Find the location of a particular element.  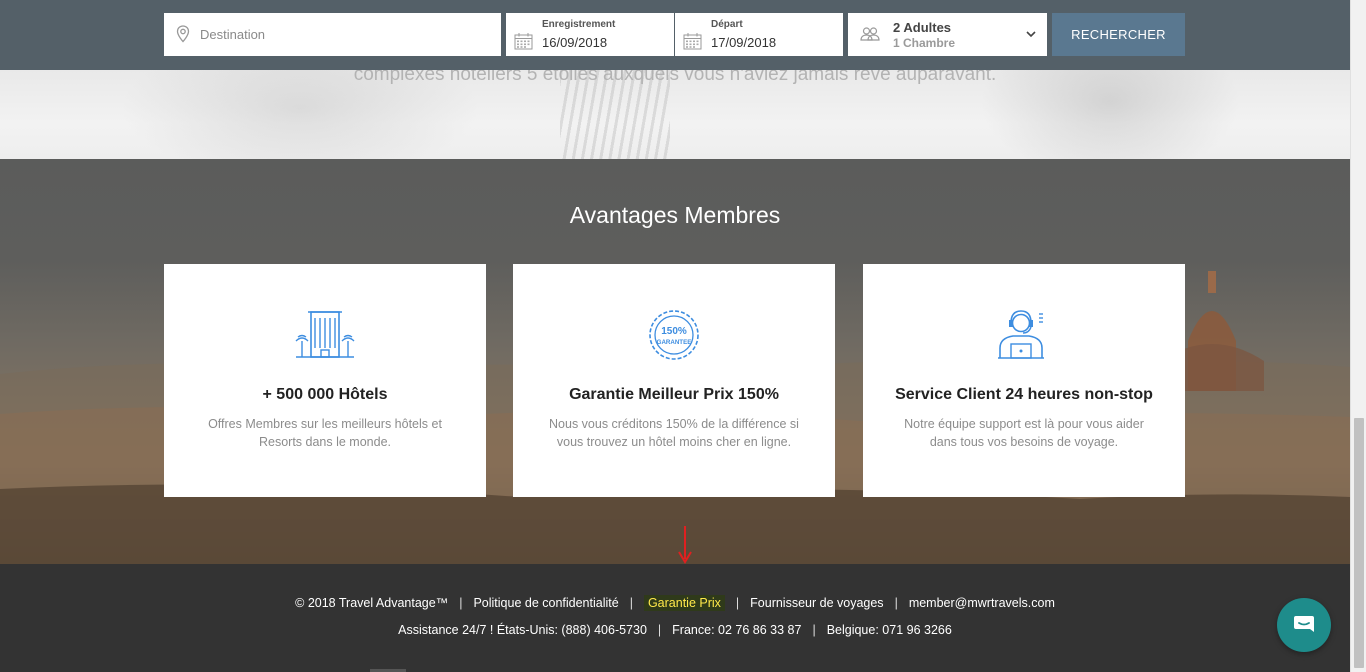

benefit-title: + 500 000 Hôtels is located at coordinates (325, 394).